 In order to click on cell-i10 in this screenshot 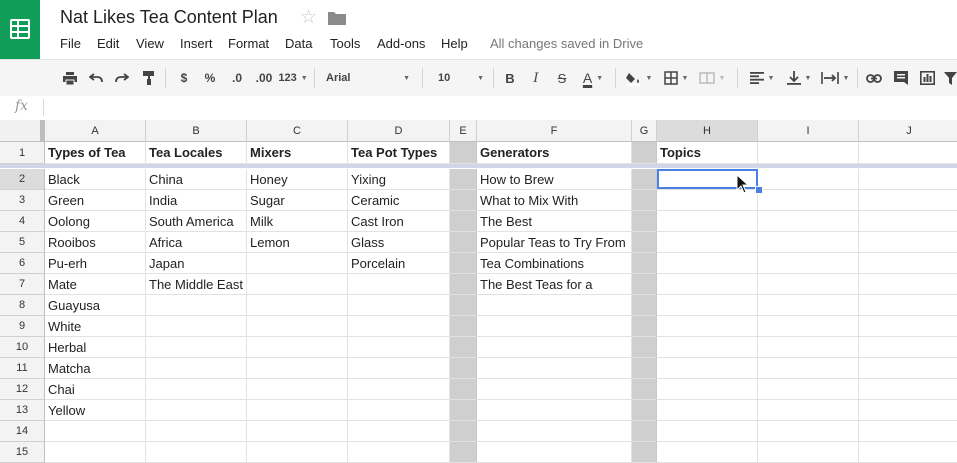, I will do `click(808, 347)`.